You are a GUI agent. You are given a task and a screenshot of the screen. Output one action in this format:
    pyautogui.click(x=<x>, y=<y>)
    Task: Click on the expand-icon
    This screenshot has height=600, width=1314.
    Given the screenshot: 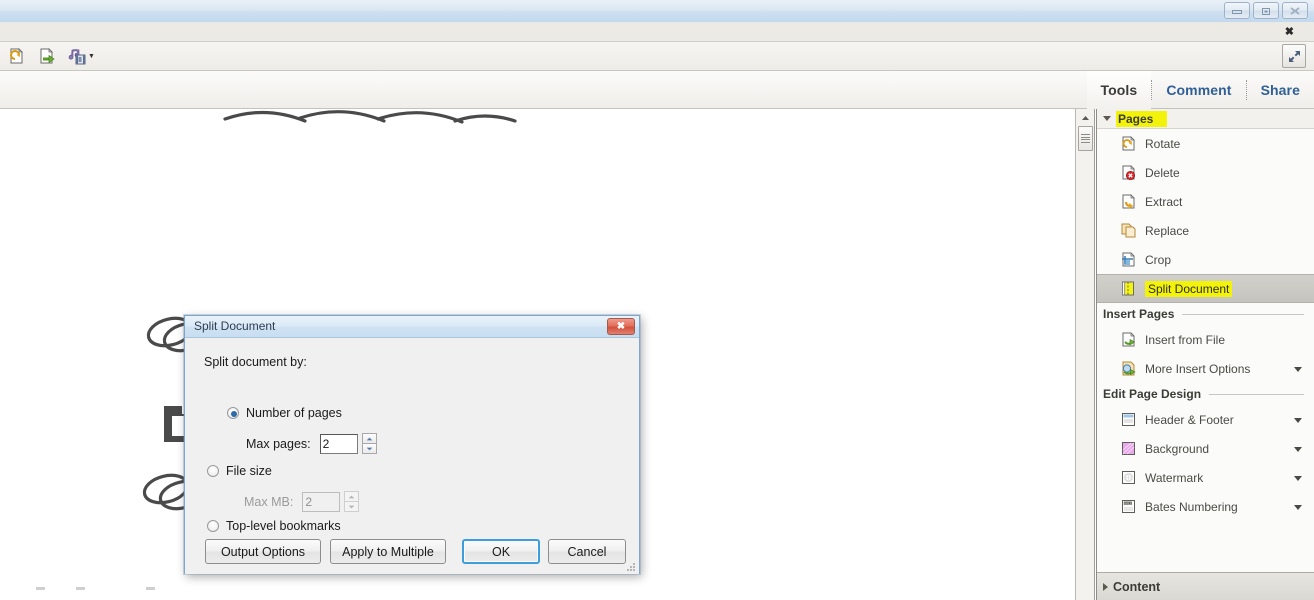 What is the action you would take?
    pyautogui.click(x=1294, y=56)
    